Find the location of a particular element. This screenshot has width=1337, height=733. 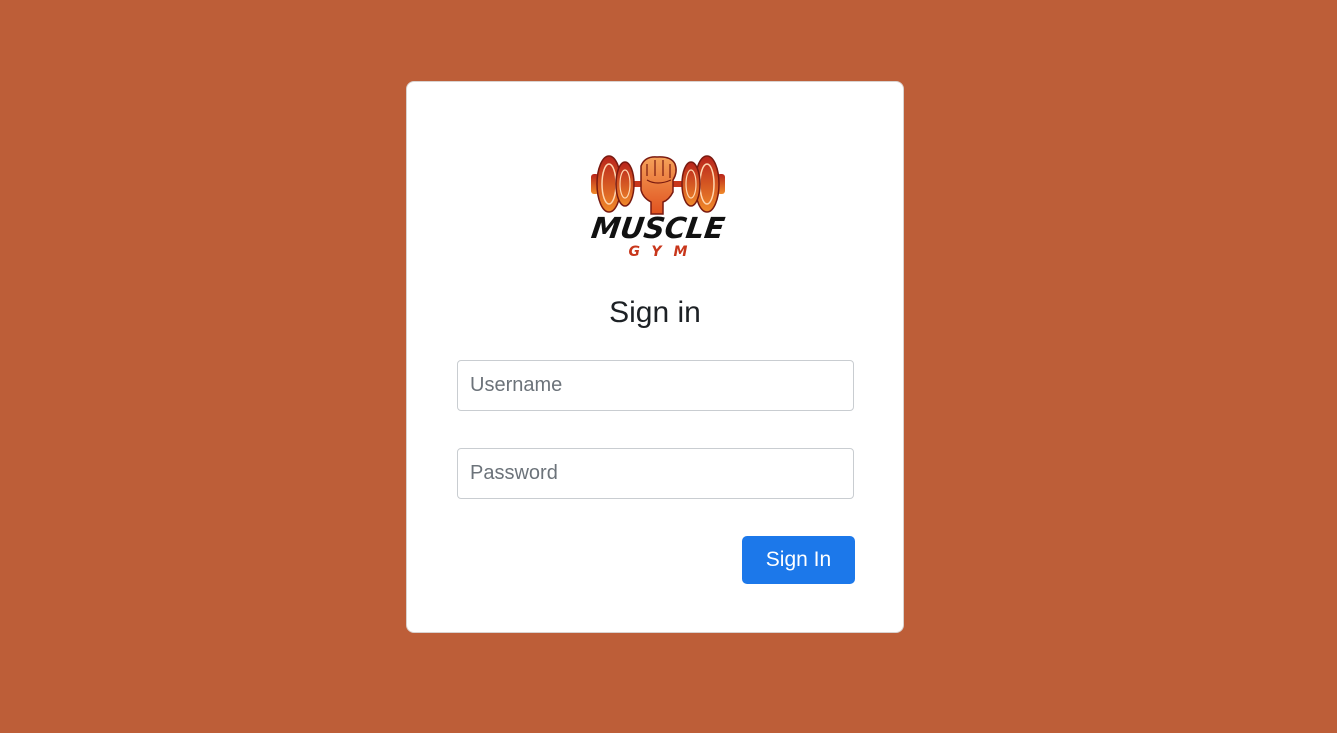

gym-logo: MUSCLE GYM is located at coordinates (658, 209).